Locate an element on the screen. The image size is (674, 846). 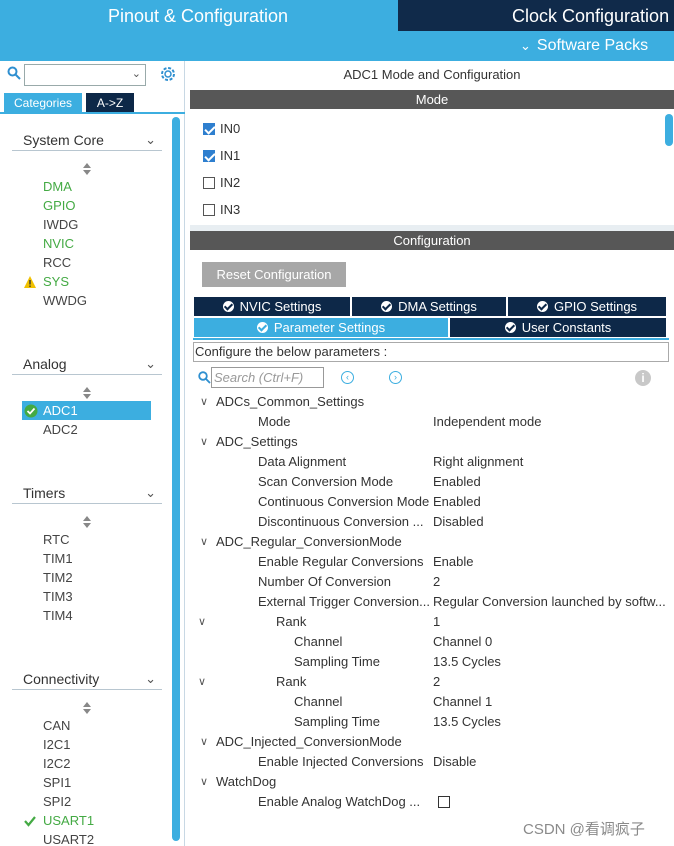
parameter-row: Number Of Conversion 2 is located at coordinates (432, 582).